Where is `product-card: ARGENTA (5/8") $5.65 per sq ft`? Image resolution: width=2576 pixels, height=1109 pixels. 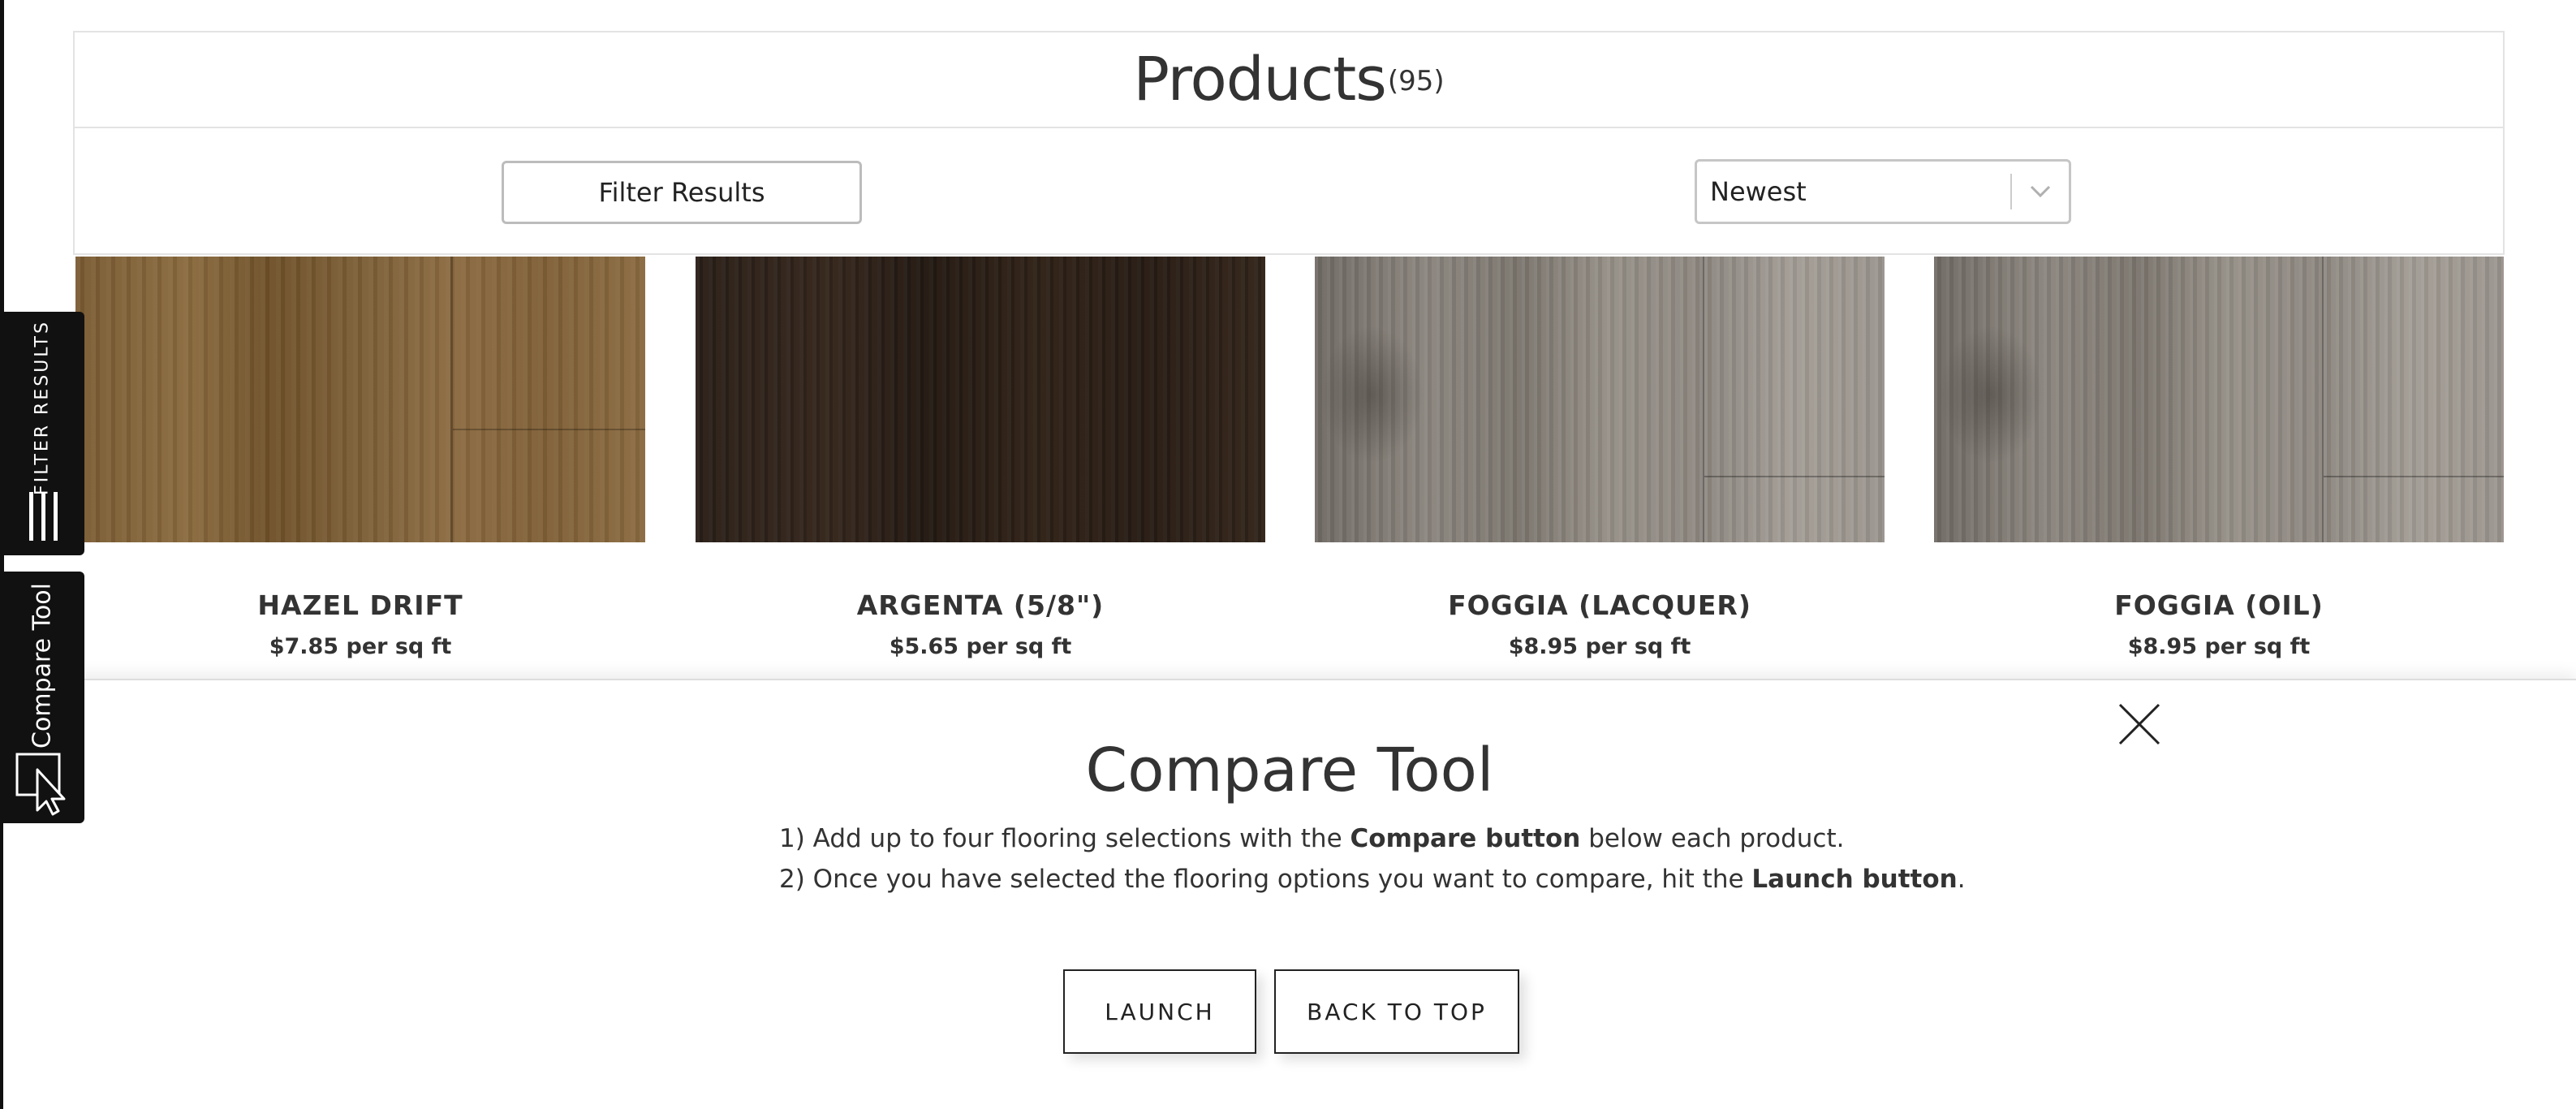 product-card: ARGENTA (5/8") $5.65 per sq ft is located at coordinates (981, 458).